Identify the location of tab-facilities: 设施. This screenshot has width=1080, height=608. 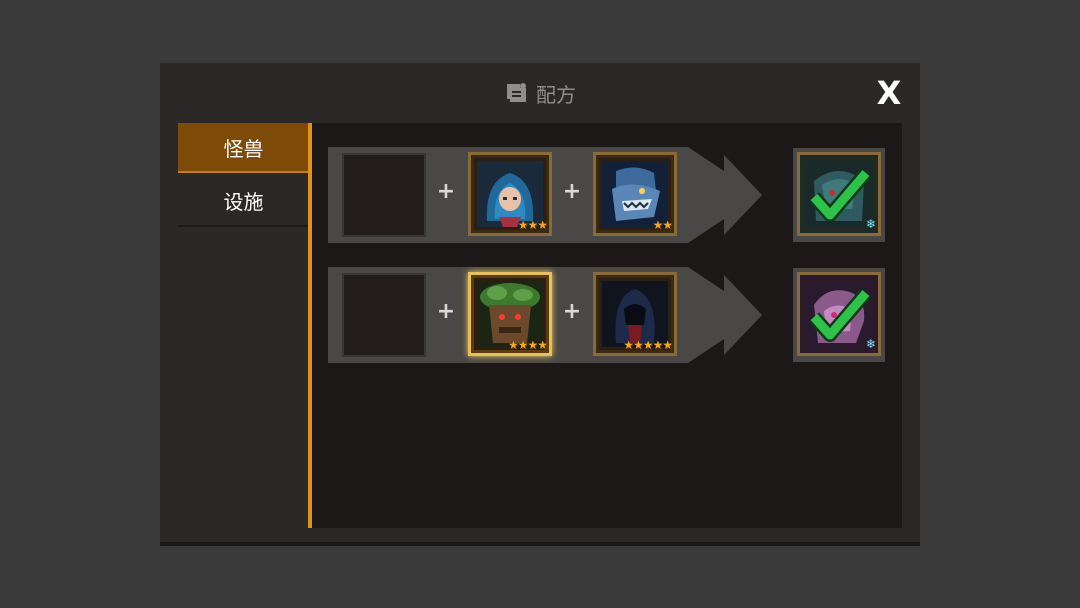
(243, 201).